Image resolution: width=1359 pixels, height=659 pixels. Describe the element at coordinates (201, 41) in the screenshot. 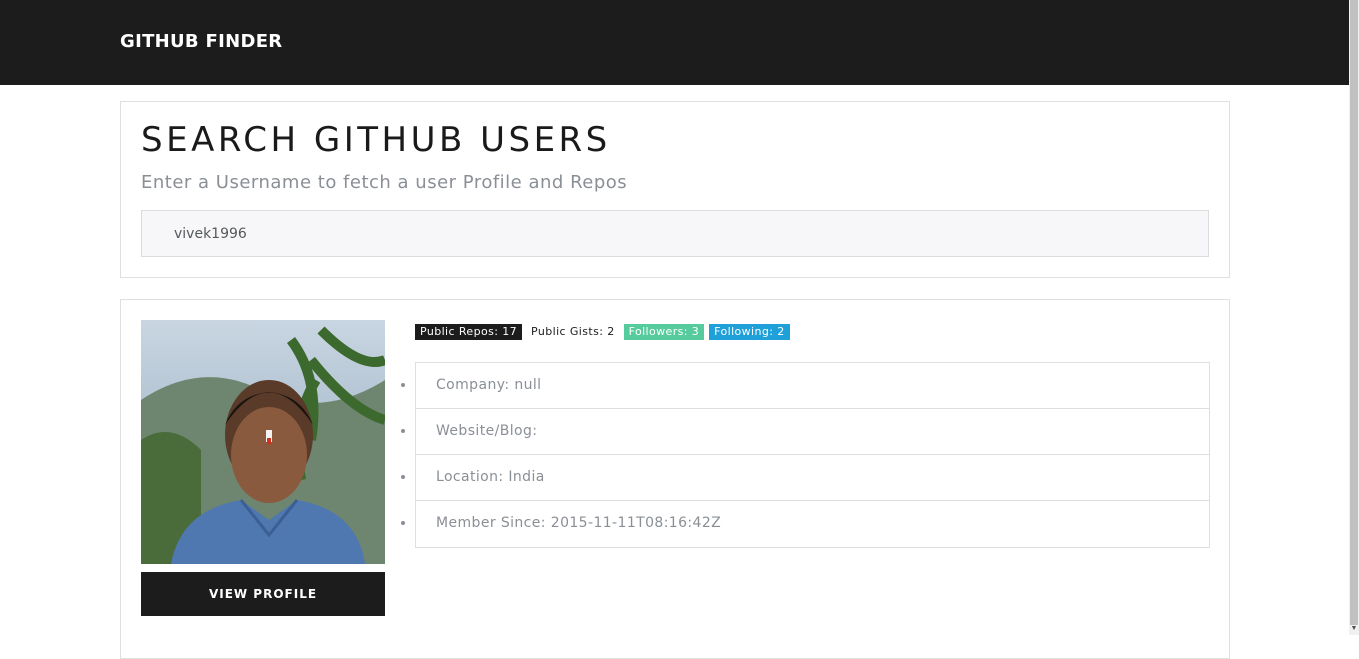

I see `brand-link: GITHUB FINDER` at that location.